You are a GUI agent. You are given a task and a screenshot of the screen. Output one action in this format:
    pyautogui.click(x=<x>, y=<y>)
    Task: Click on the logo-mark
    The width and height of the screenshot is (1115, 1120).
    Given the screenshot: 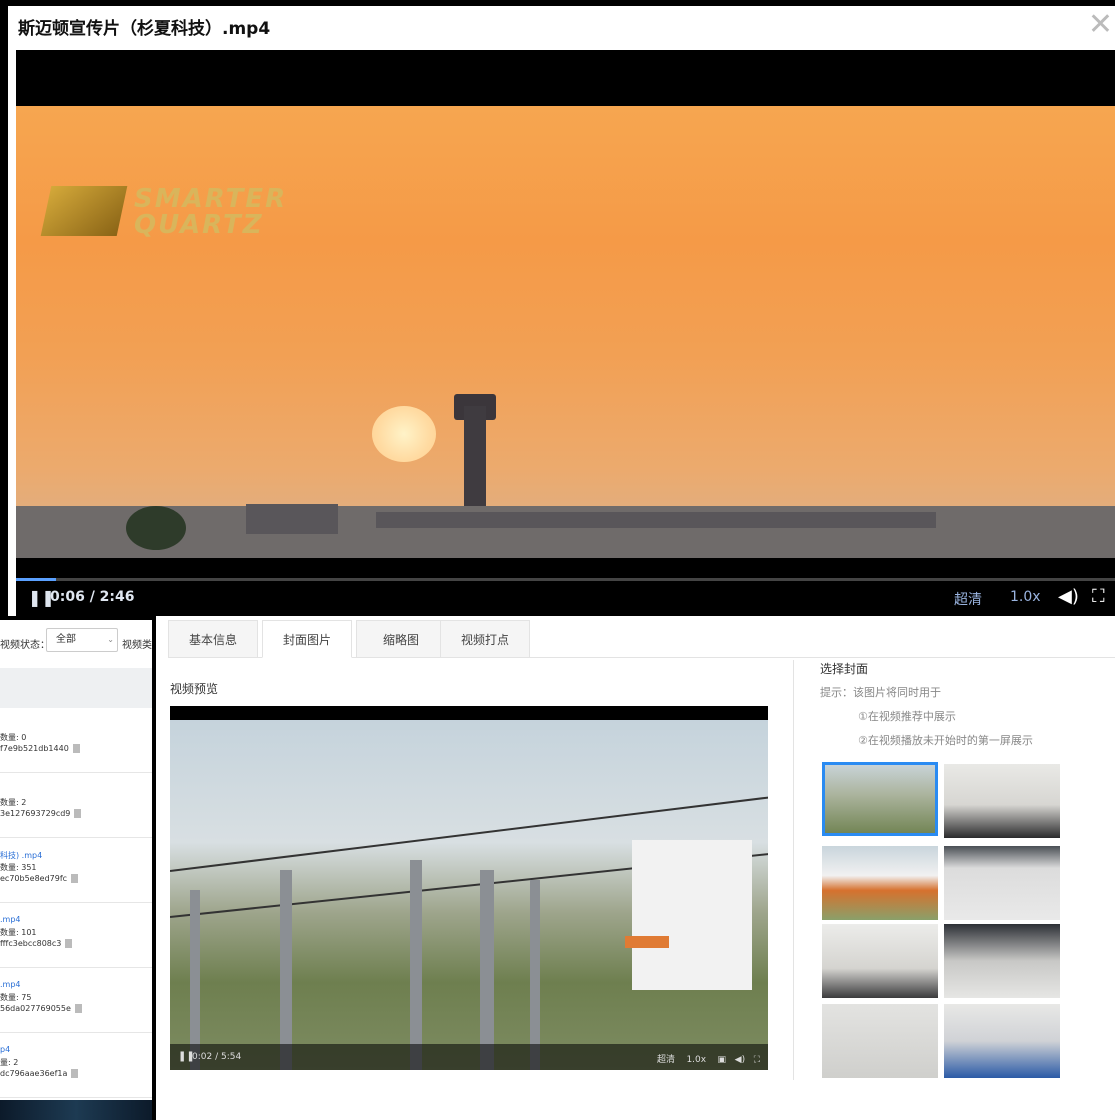 What is the action you would take?
    pyautogui.click(x=84, y=211)
    